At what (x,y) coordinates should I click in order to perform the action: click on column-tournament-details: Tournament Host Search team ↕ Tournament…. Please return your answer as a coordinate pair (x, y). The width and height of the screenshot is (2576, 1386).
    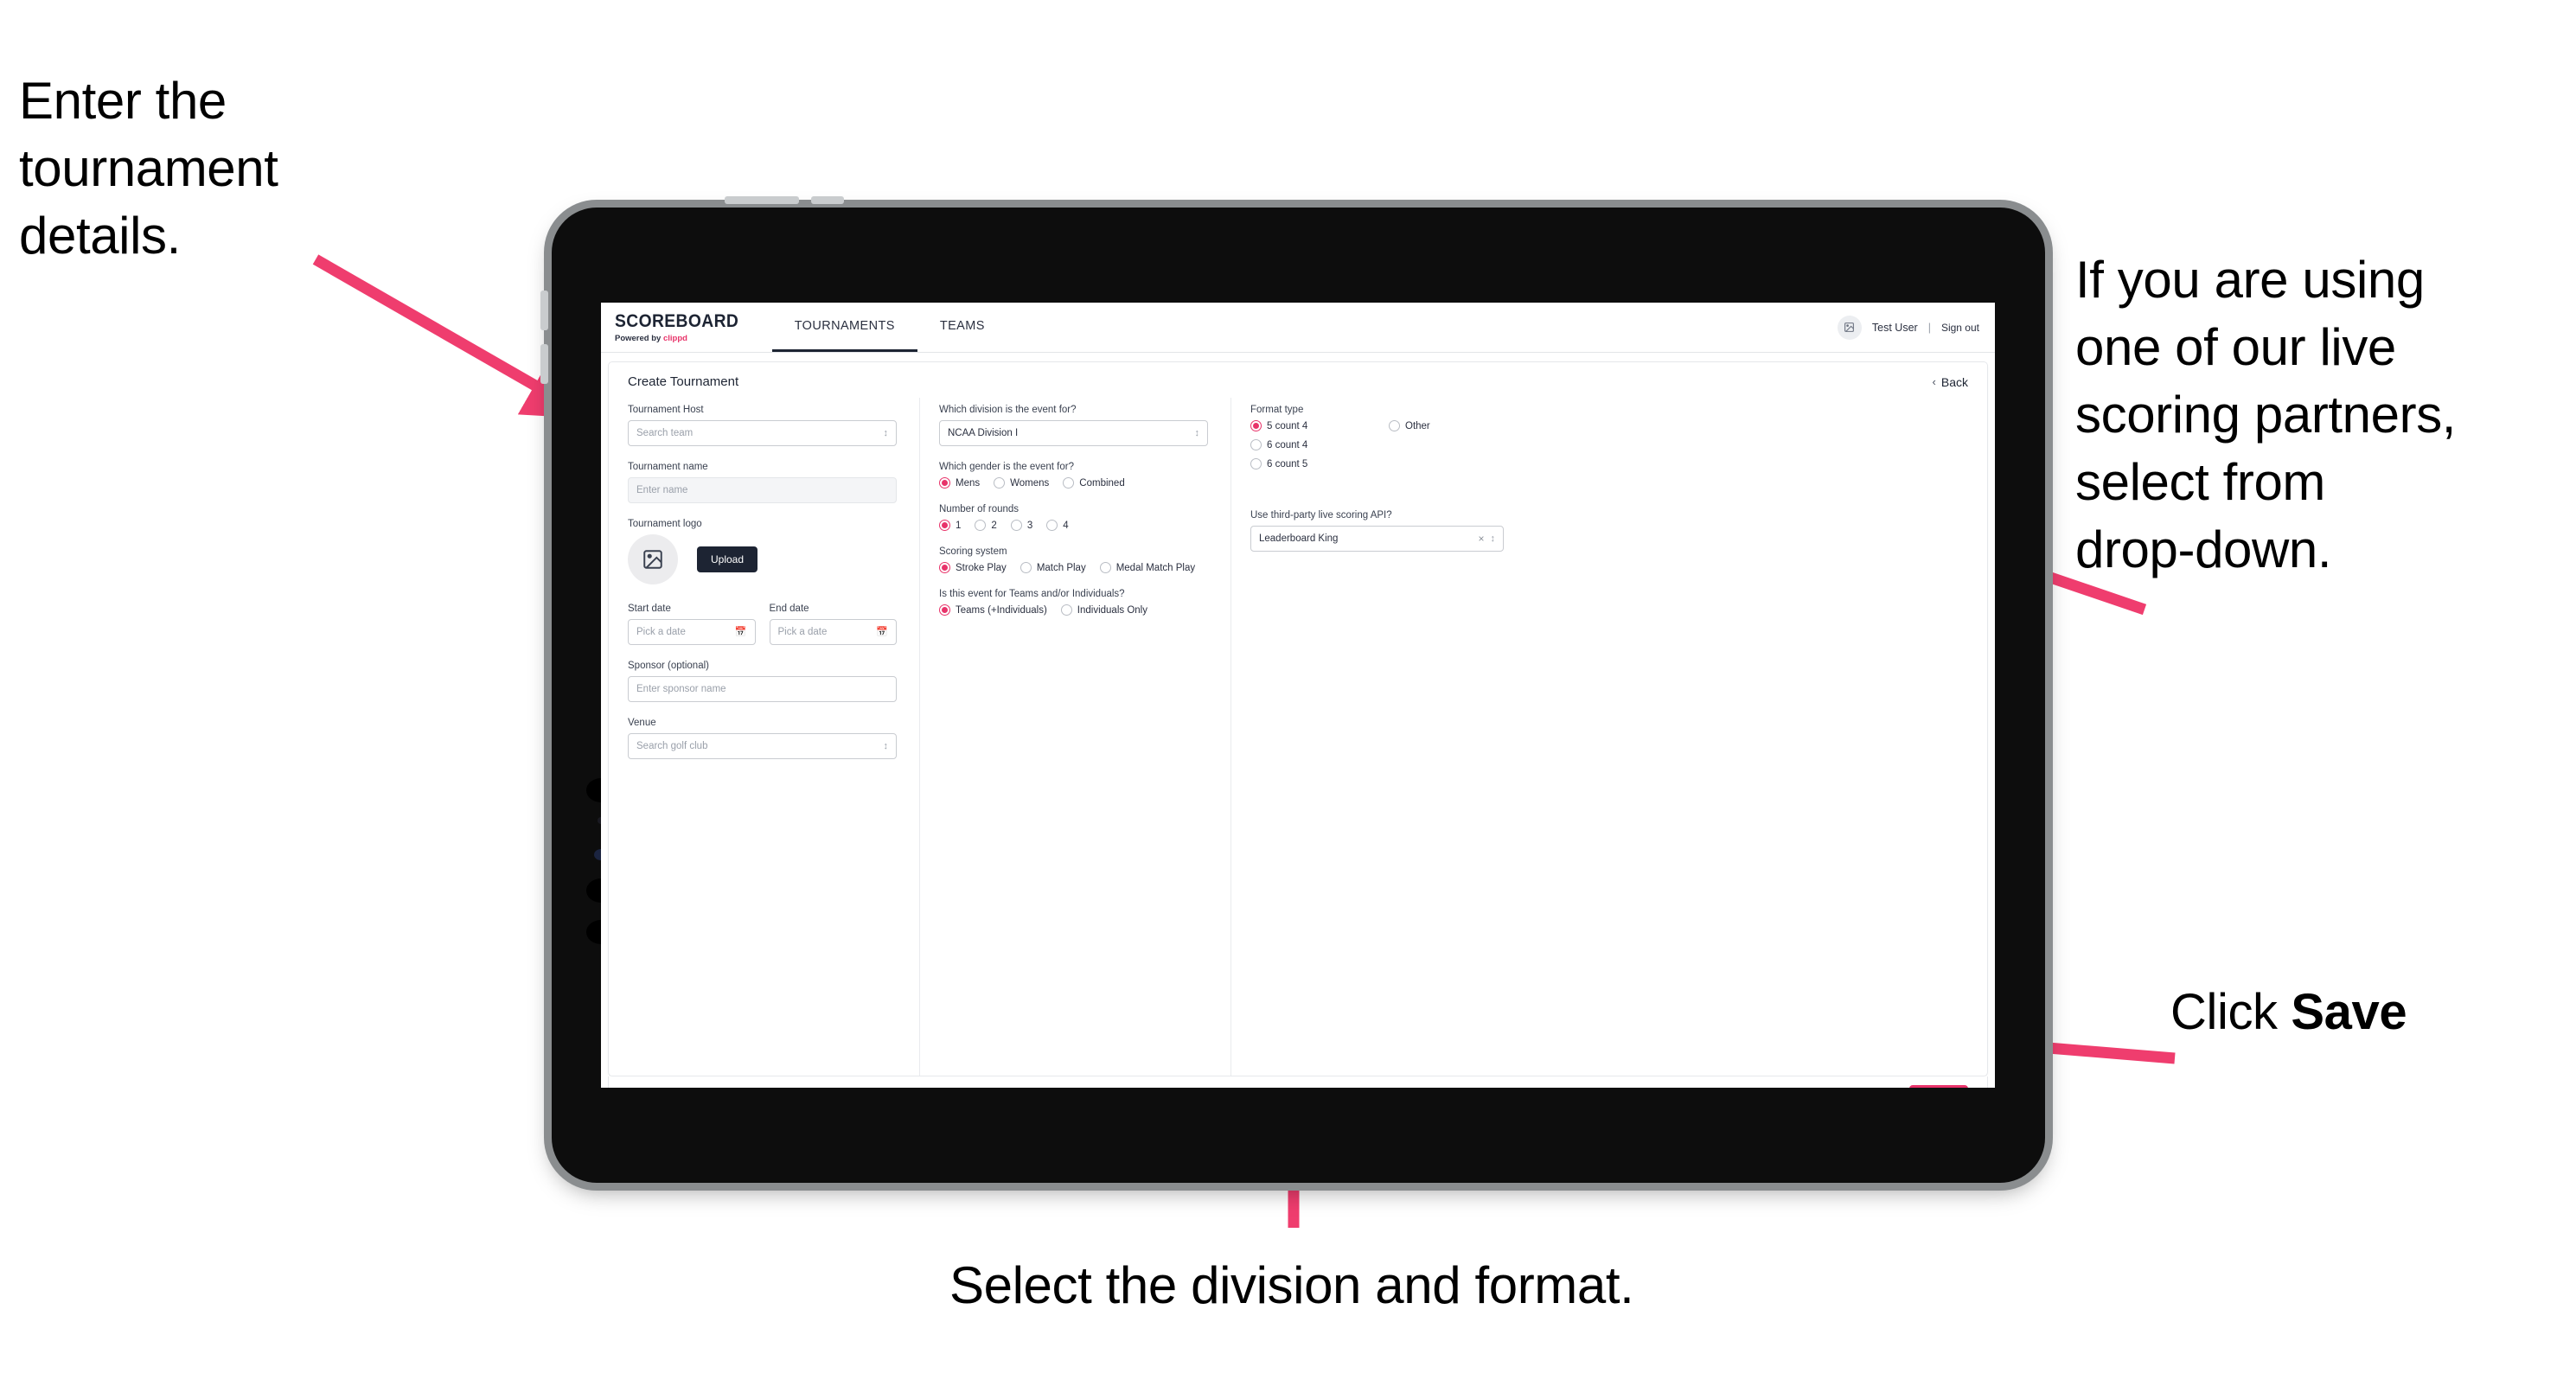
    Looking at the image, I should click on (764, 737).